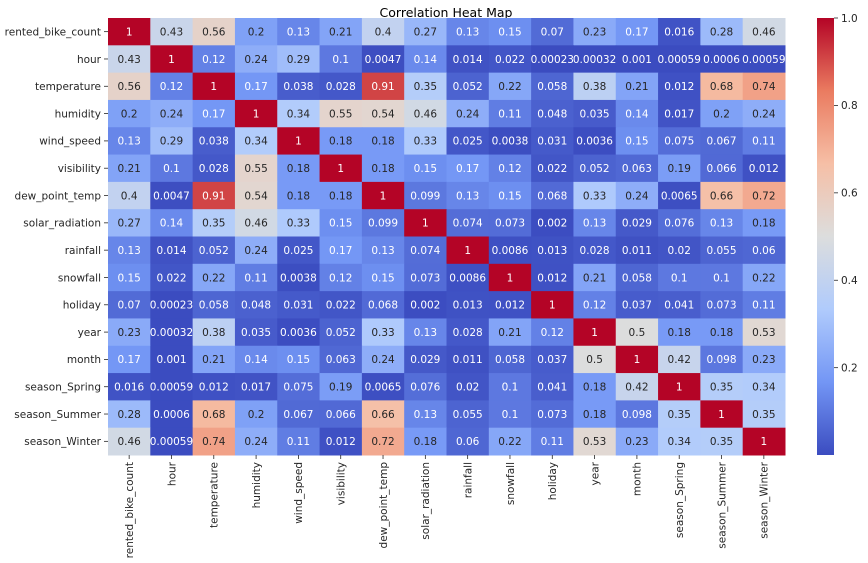 The image size is (868, 563). What do you see at coordinates (679, 169) in the screenshot?
I see `cell-value-label: 0.19` at bounding box center [679, 169].